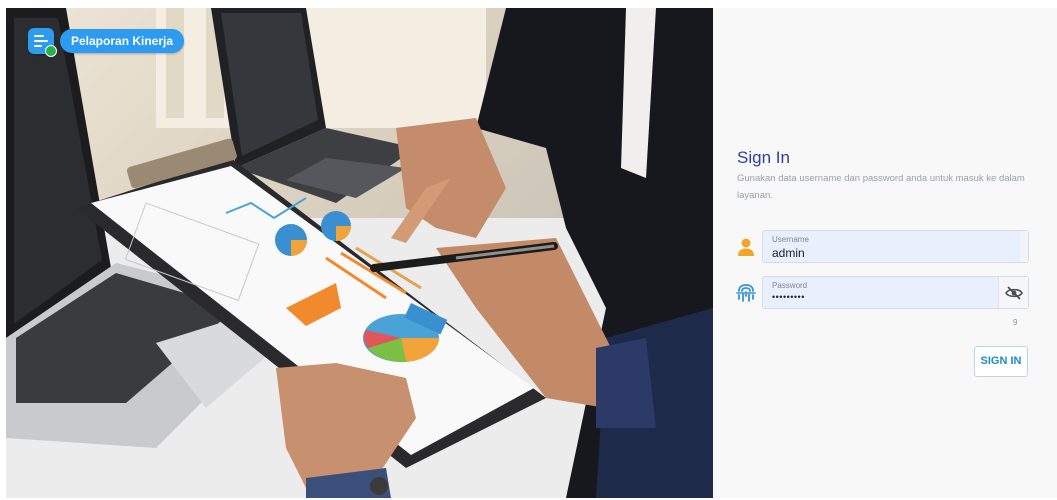  Describe the element at coordinates (122, 41) in the screenshot. I see `app-name-badge: Pelaporan Kinerja` at that location.